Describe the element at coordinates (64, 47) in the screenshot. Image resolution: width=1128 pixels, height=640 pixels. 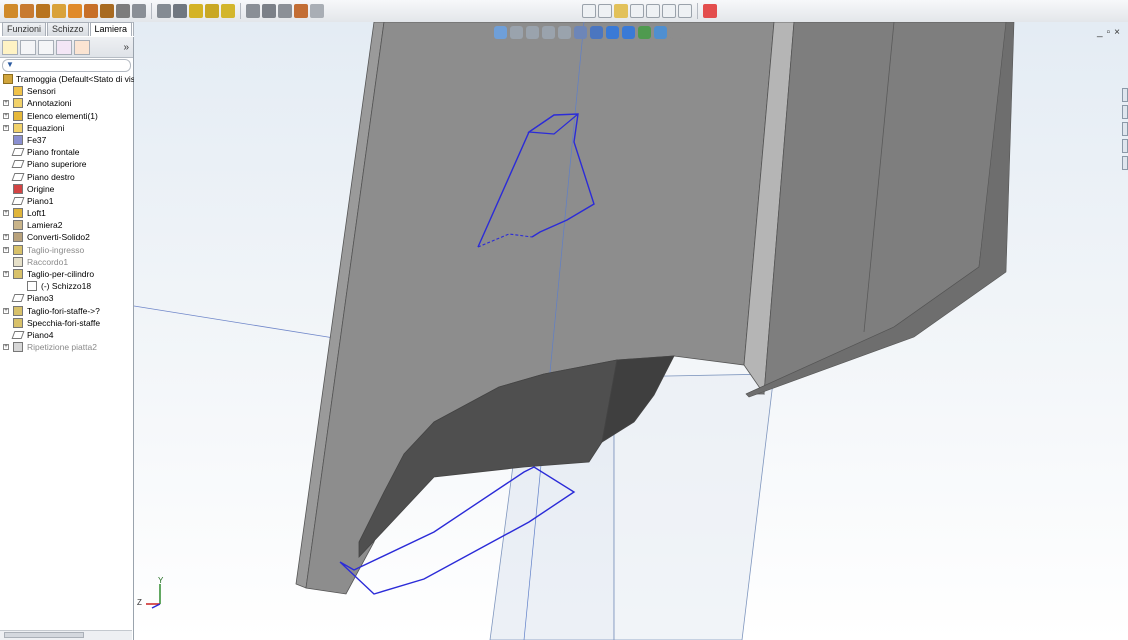
I see `dimxpert-manager-tab-icon` at that location.